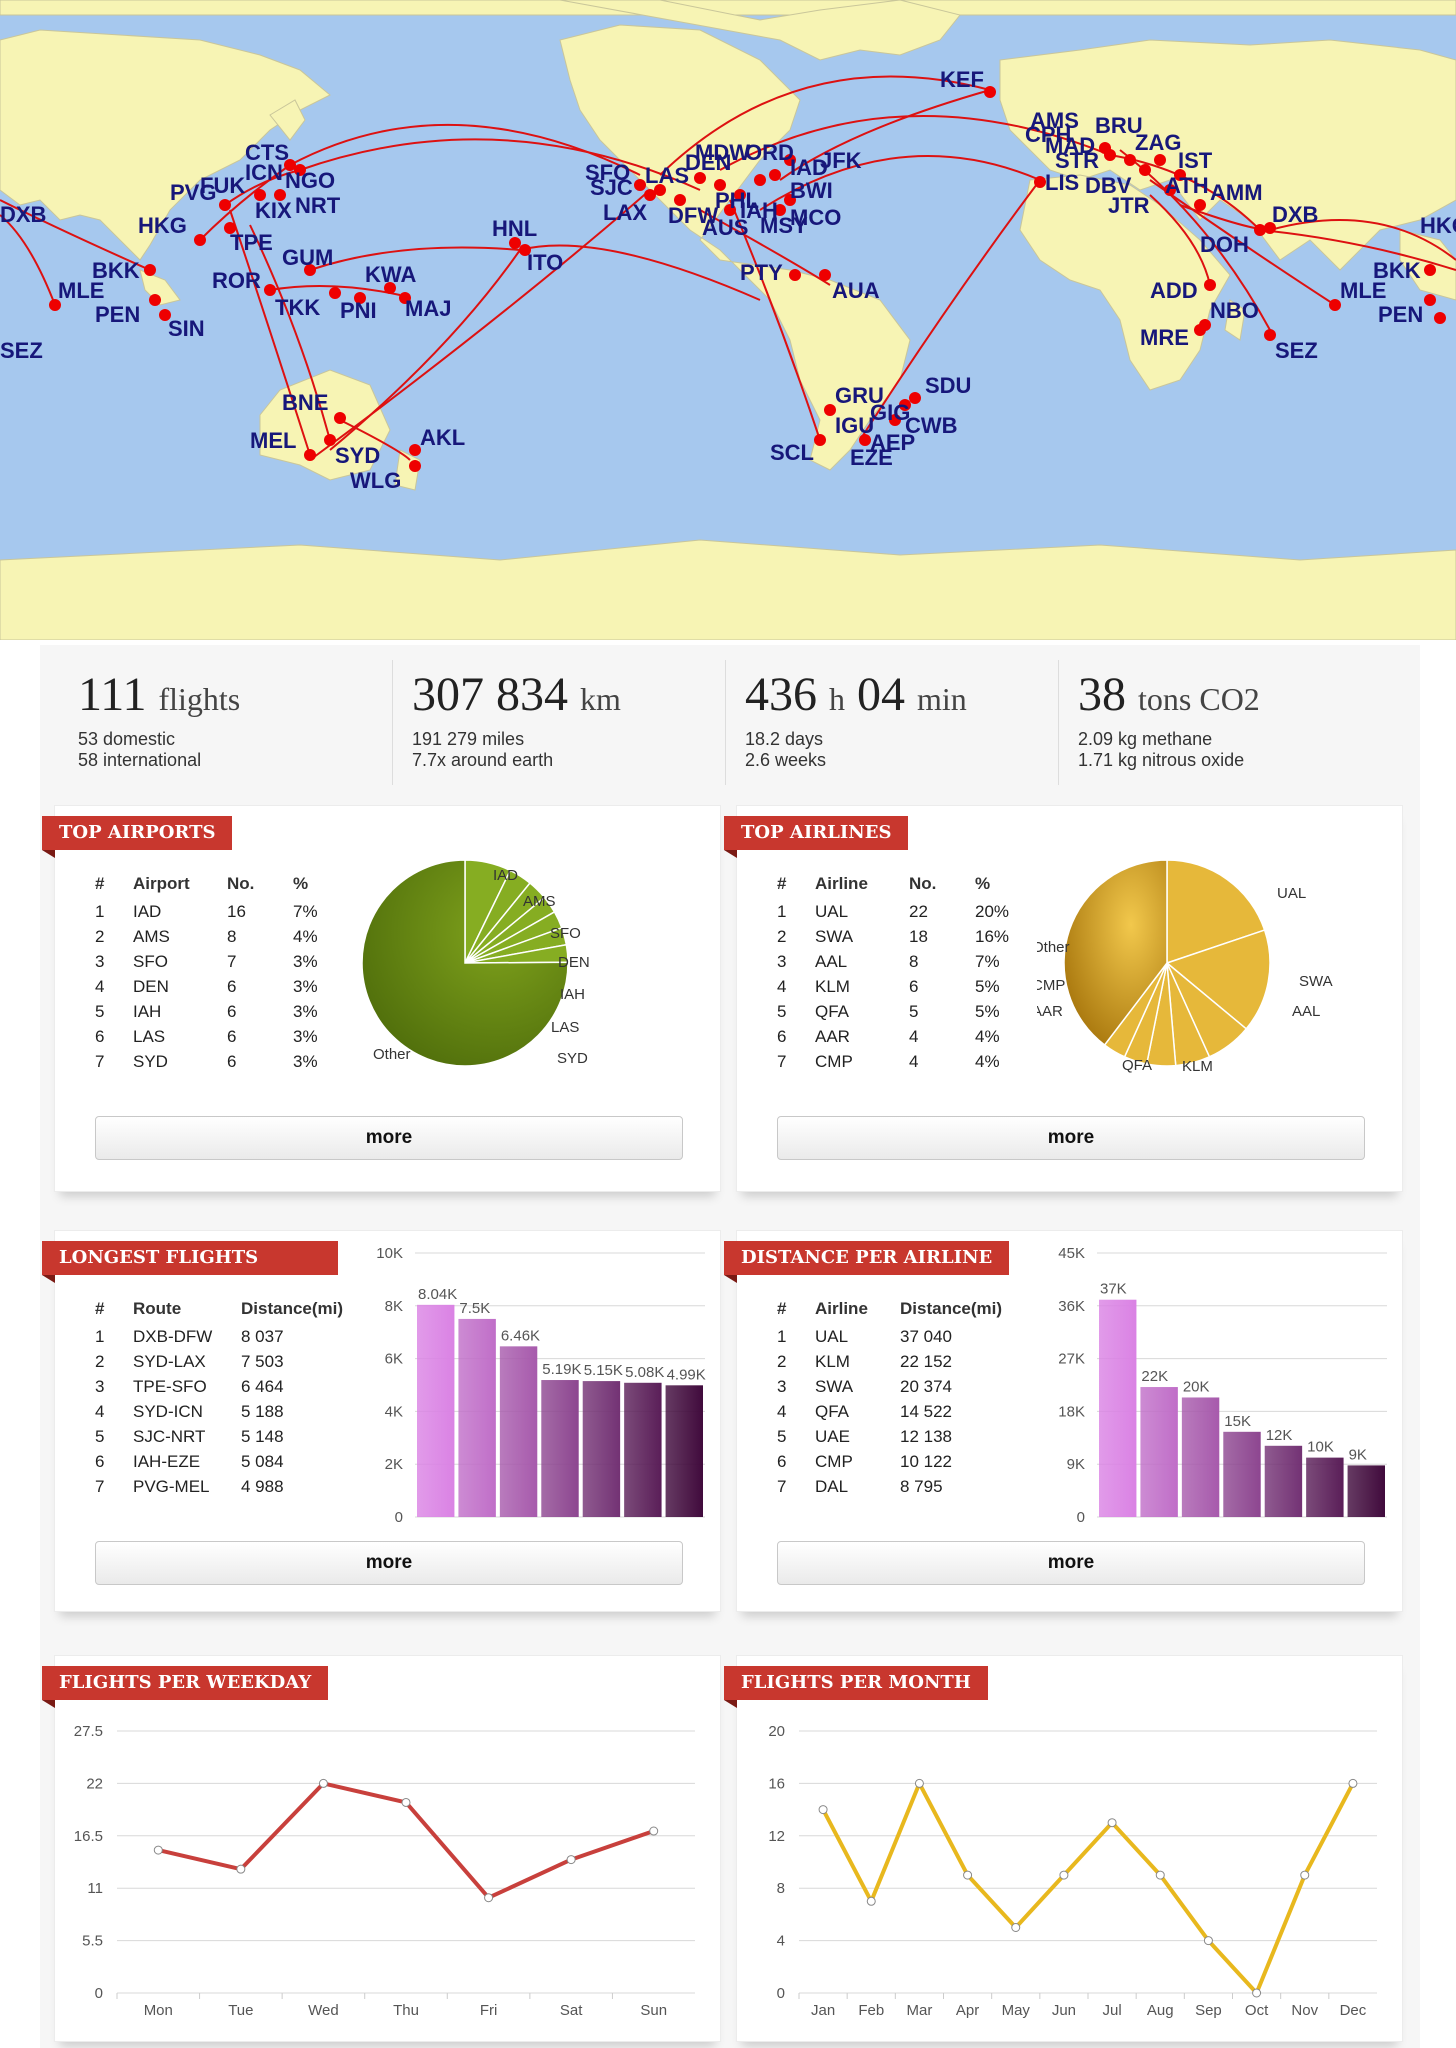 Image resolution: width=1456 pixels, height=2048 pixels. What do you see at coordinates (901, 911) in the screenshot?
I see `table-row: 1 UAL 22 20%` at bounding box center [901, 911].